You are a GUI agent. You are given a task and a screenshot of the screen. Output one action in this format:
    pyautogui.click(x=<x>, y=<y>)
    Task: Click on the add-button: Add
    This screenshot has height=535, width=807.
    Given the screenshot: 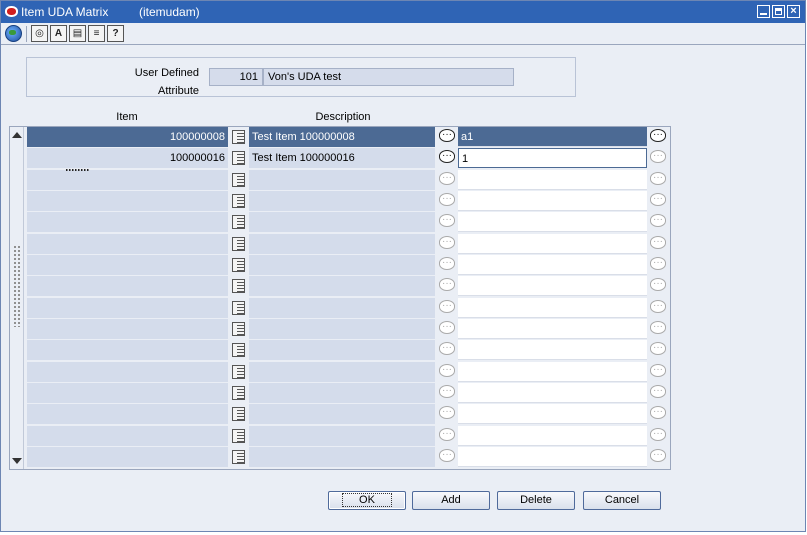 What is the action you would take?
    pyautogui.click(x=451, y=500)
    